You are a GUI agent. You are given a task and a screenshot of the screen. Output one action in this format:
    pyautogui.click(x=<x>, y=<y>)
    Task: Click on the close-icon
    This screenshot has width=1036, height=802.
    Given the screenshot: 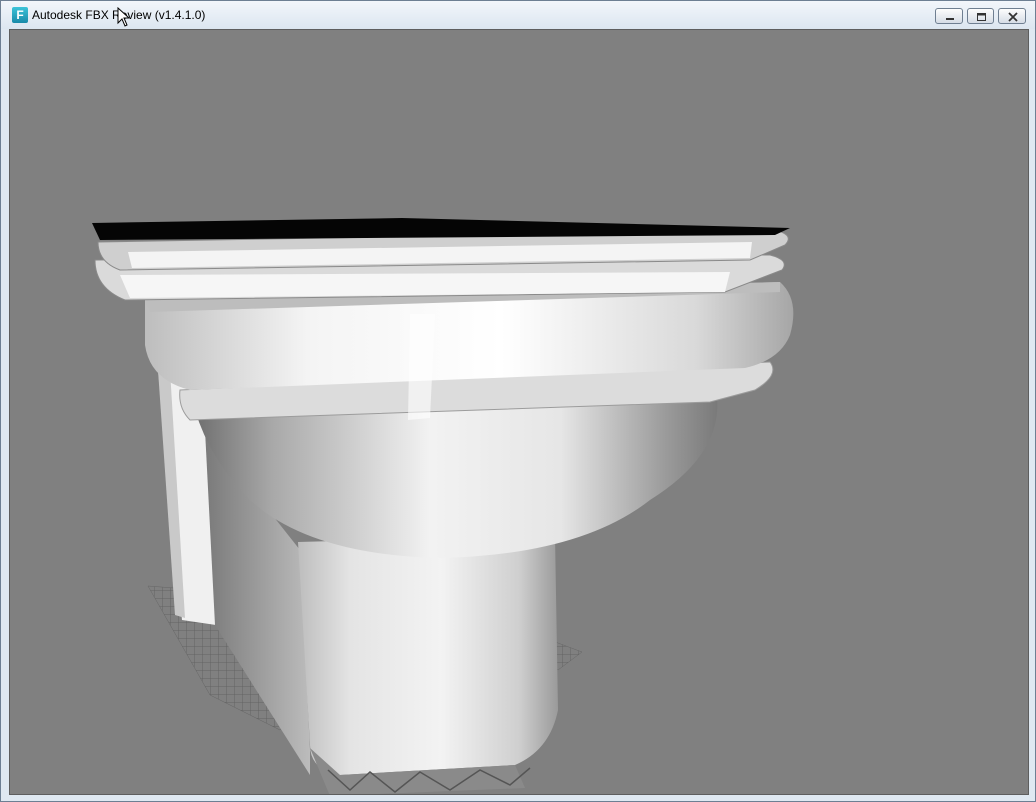 What is the action you would take?
    pyautogui.click(x=1013, y=17)
    